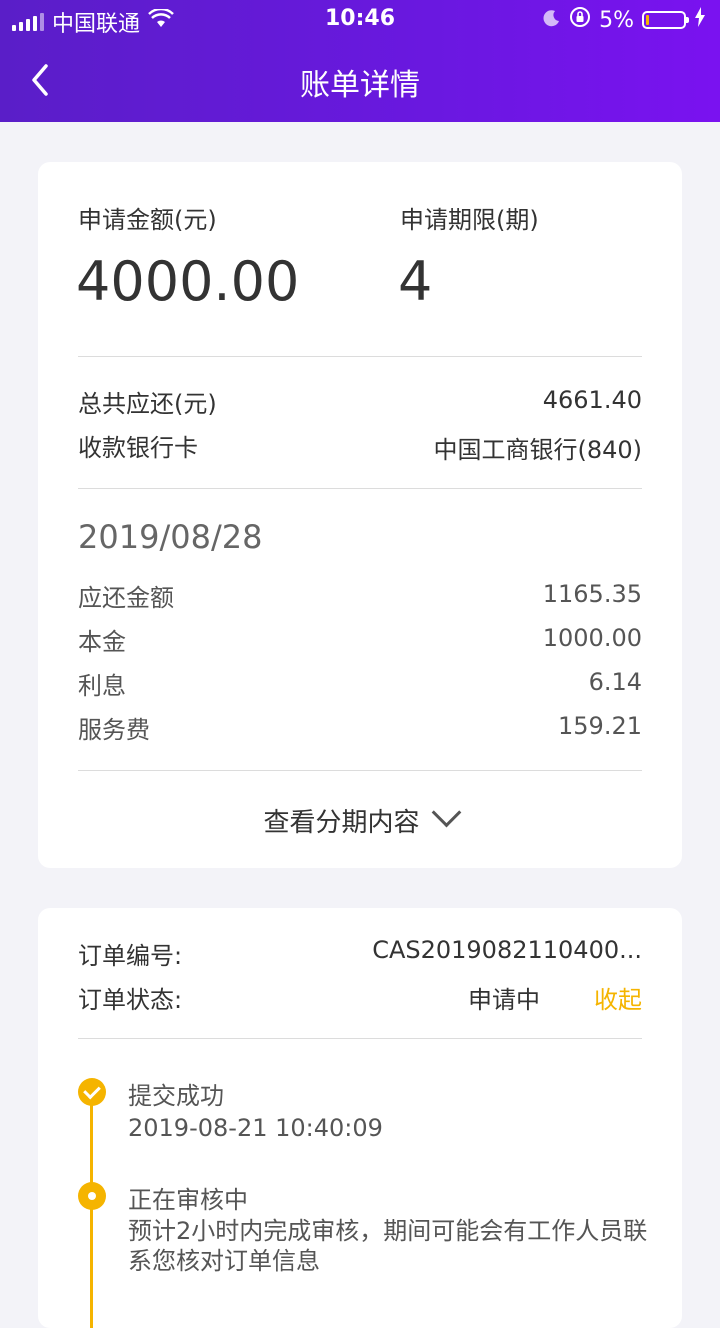  I want to click on installment-row-value: 6.14, so click(615, 682).